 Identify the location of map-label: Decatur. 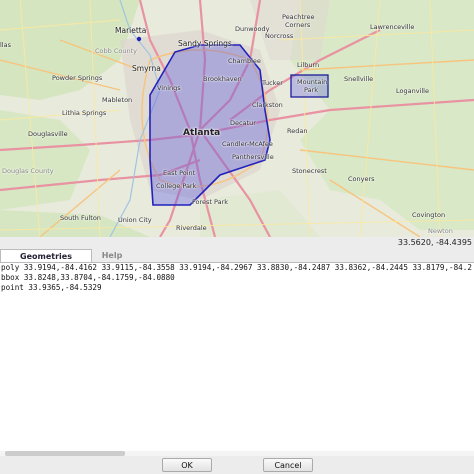
(243, 123).